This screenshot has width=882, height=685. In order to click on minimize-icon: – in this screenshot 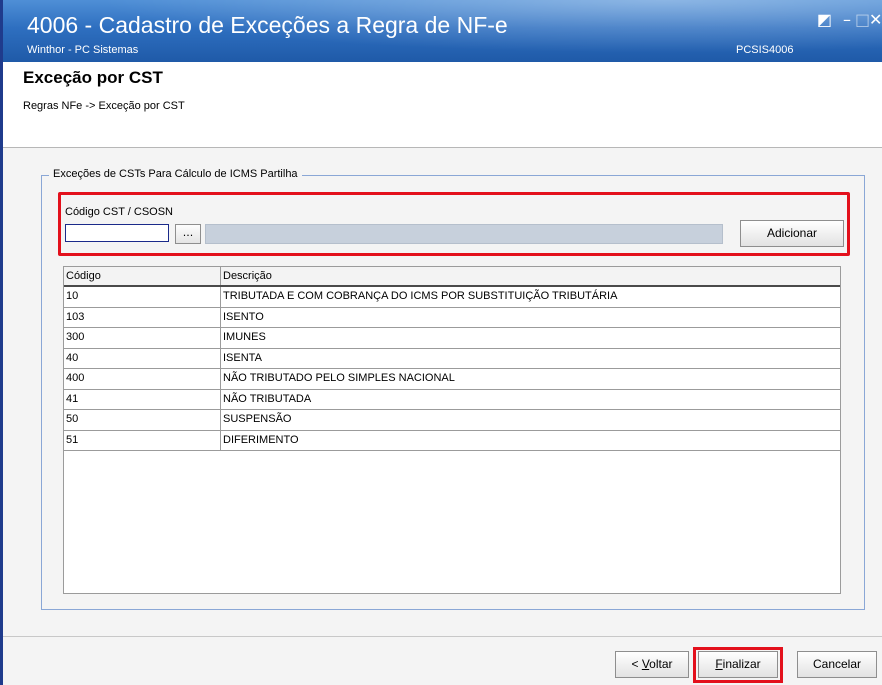, I will do `click(847, 19)`.